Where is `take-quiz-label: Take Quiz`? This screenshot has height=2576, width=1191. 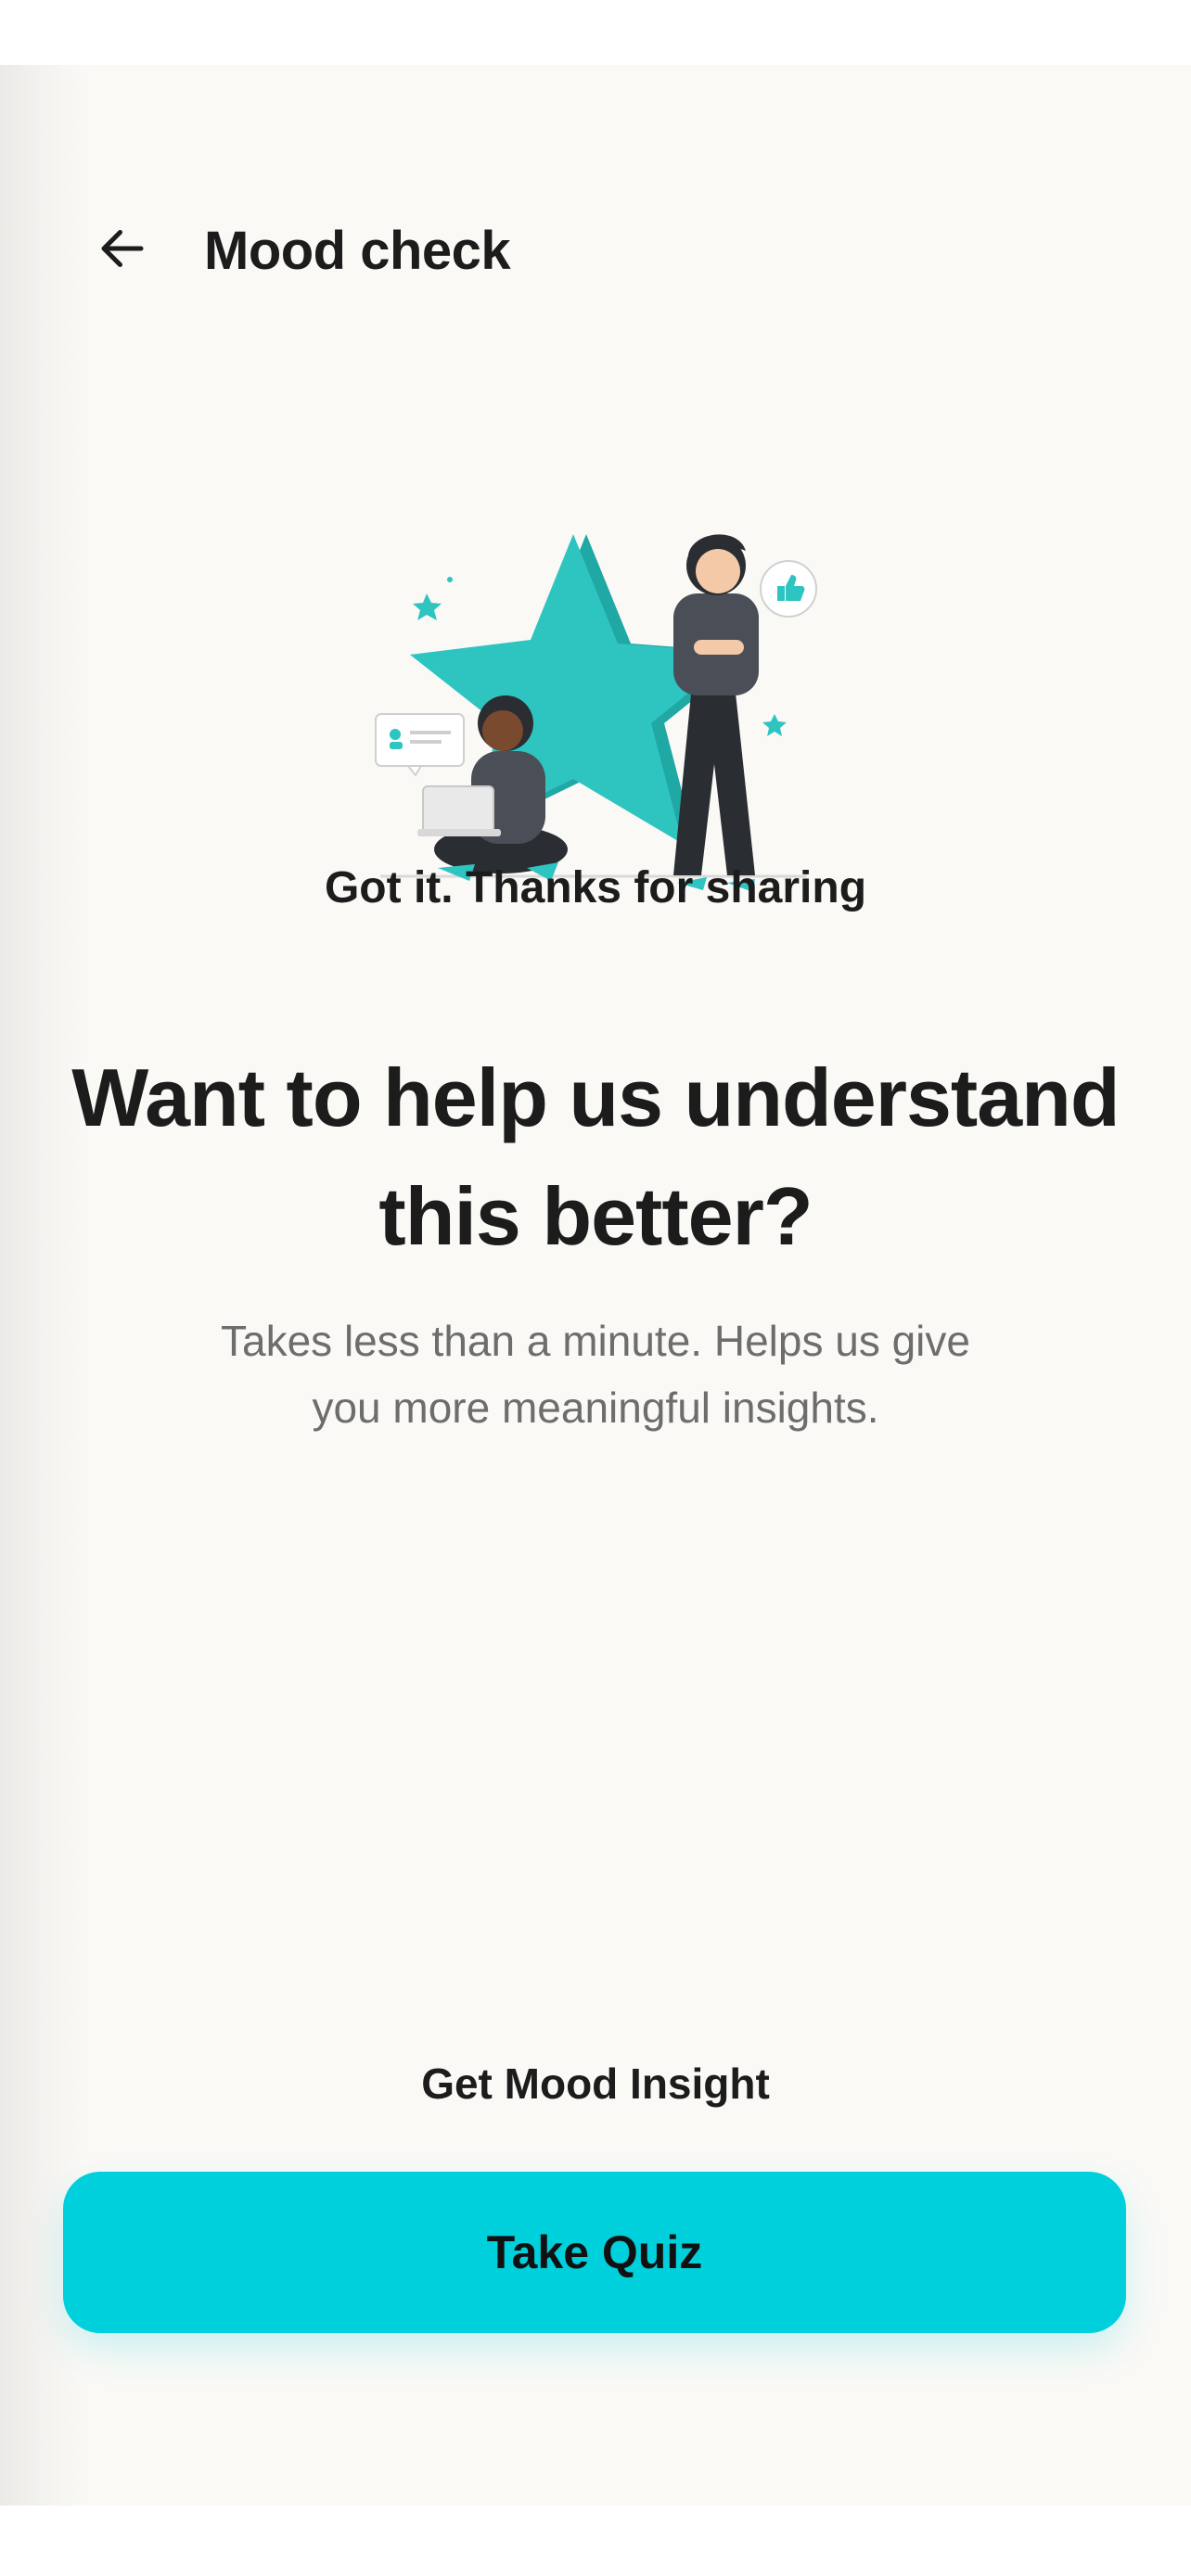
take-quiz-label: Take Quiz is located at coordinates (594, 2252).